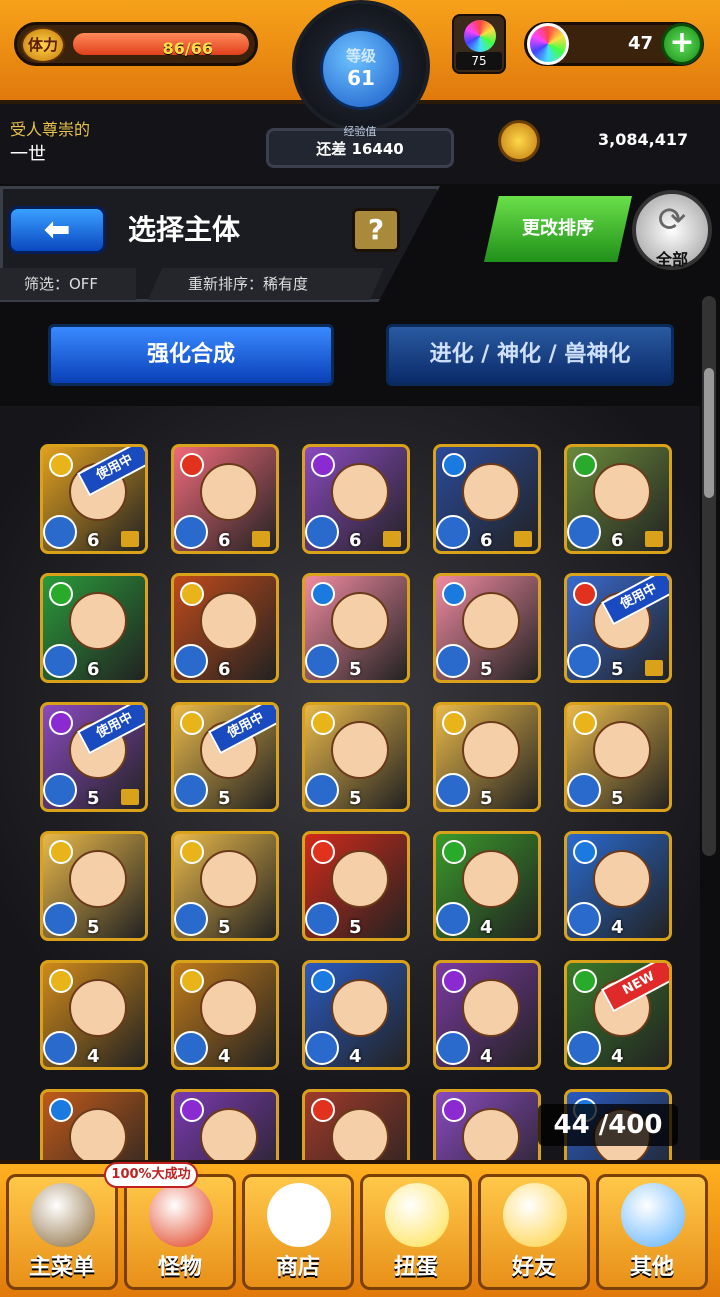  What do you see at coordinates (643, 139) in the screenshot?
I see `coin-count: 3,084,417` at bounding box center [643, 139].